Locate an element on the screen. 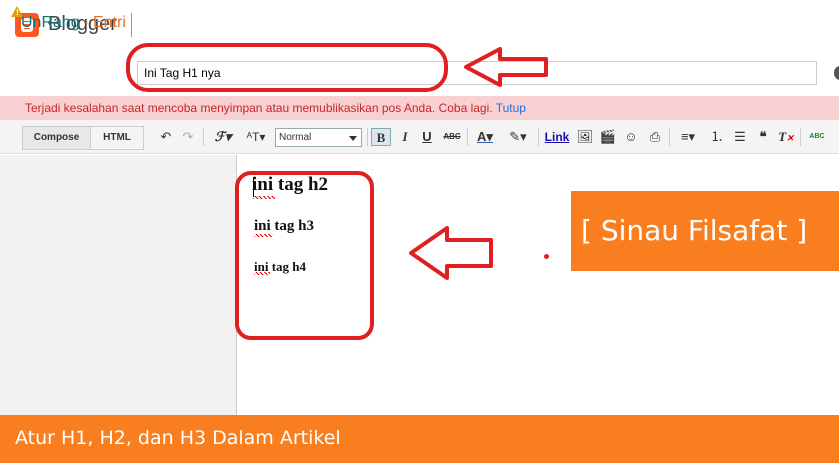 The width and height of the screenshot is (839, 463). breadcrumb-section: Entri is located at coordinates (109, 22).